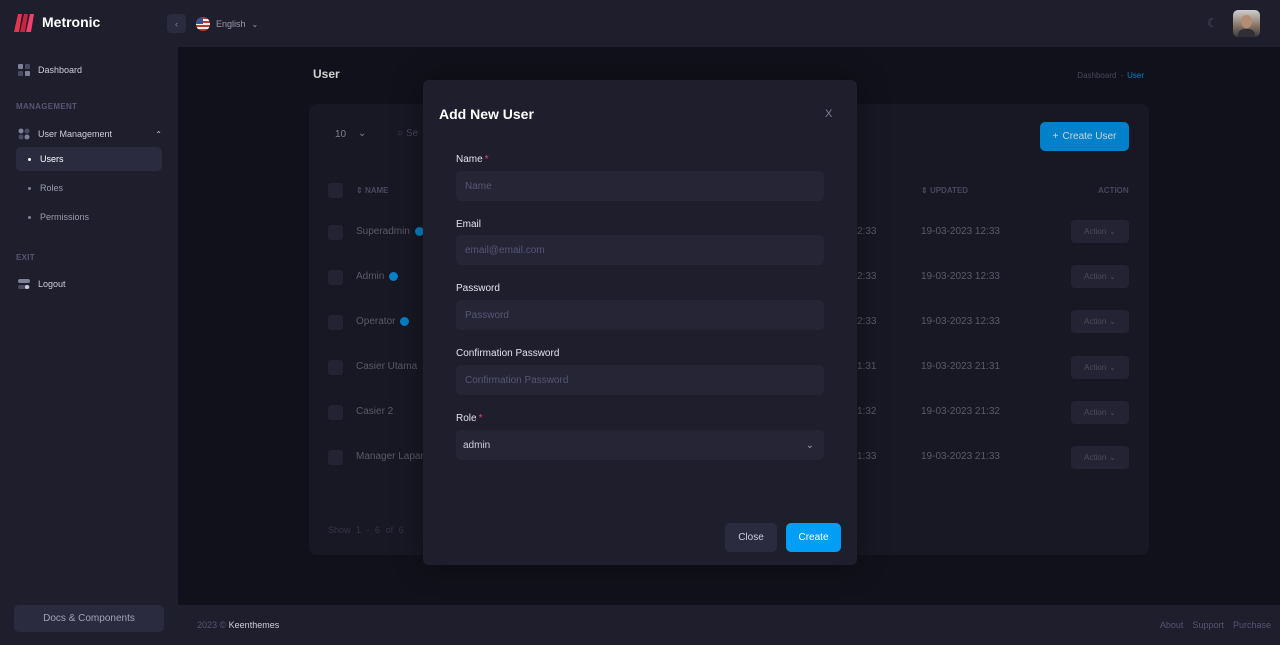 The width and height of the screenshot is (1280, 645). What do you see at coordinates (52, 159) in the screenshot?
I see `sidebar-item-label: Users` at bounding box center [52, 159].